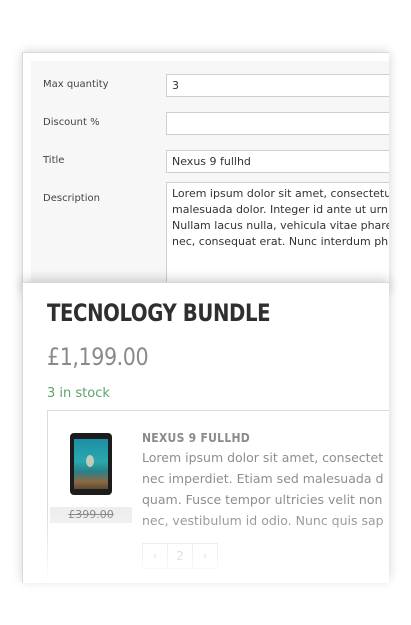 Image resolution: width=411 pixels, height=625 pixels. I want to click on decrement-button: ‹, so click(155, 556).